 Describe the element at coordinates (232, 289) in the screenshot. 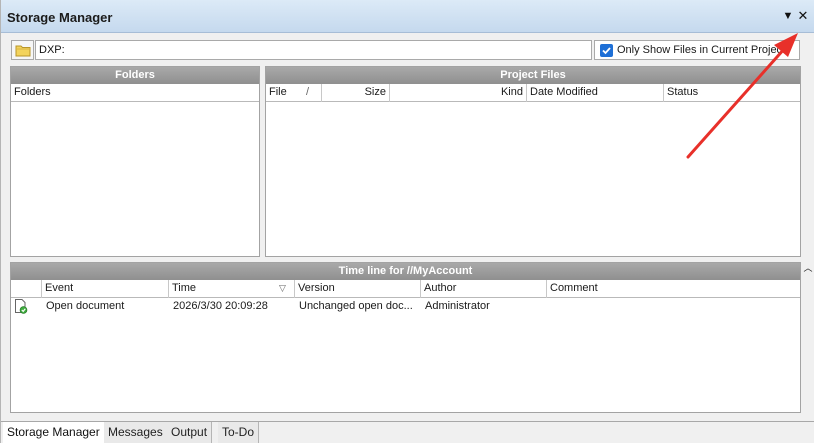

I see `column-time: Time ▽` at that location.